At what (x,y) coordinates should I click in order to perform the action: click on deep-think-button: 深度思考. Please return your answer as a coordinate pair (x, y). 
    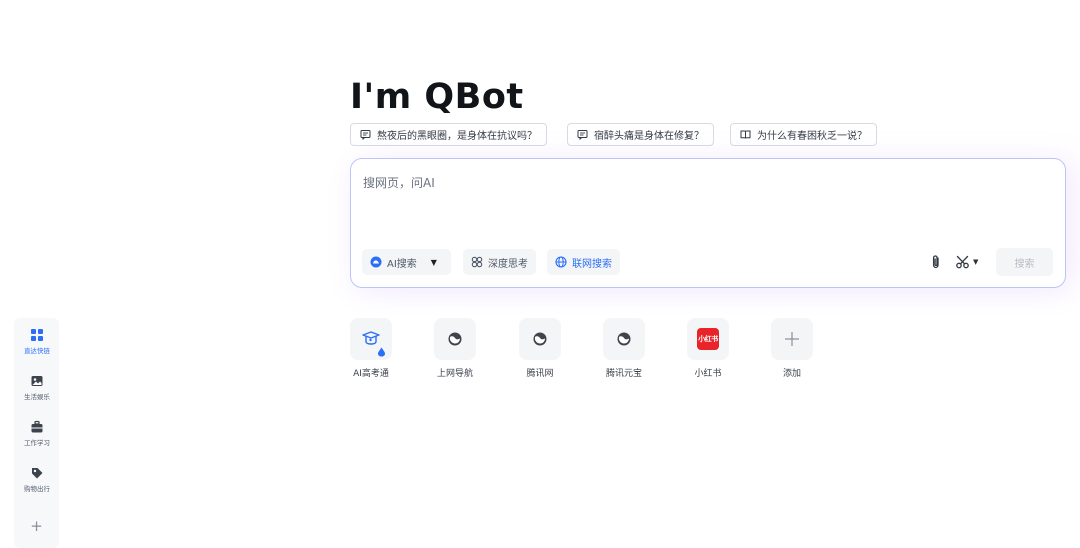
    Looking at the image, I should click on (499, 262).